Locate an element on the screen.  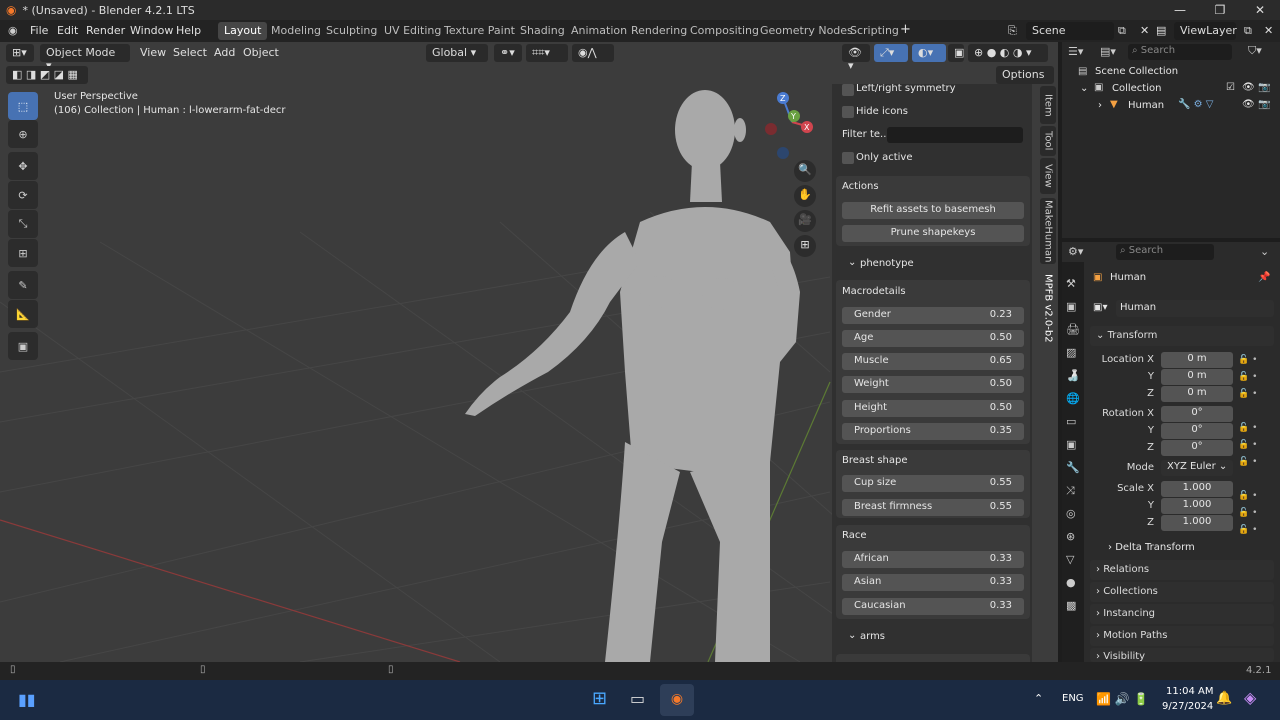
pan-hand-icon: ✋ is located at coordinates (805, 196).